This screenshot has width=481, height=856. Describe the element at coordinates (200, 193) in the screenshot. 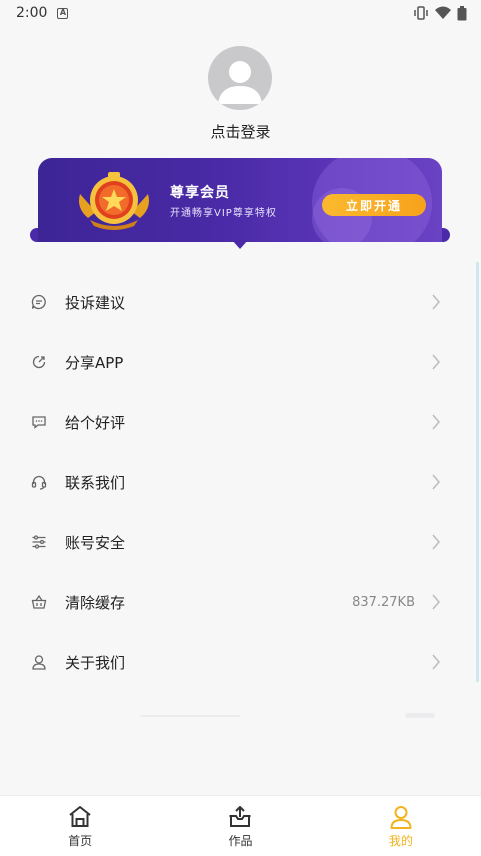

I see `vip-title: 尊享会员` at that location.